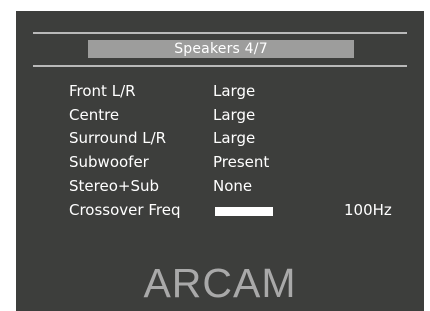 This screenshot has height=311, width=430. What do you see at coordinates (118, 138) in the screenshot?
I see `setting-label-surround: Surround L/R` at bounding box center [118, 138].